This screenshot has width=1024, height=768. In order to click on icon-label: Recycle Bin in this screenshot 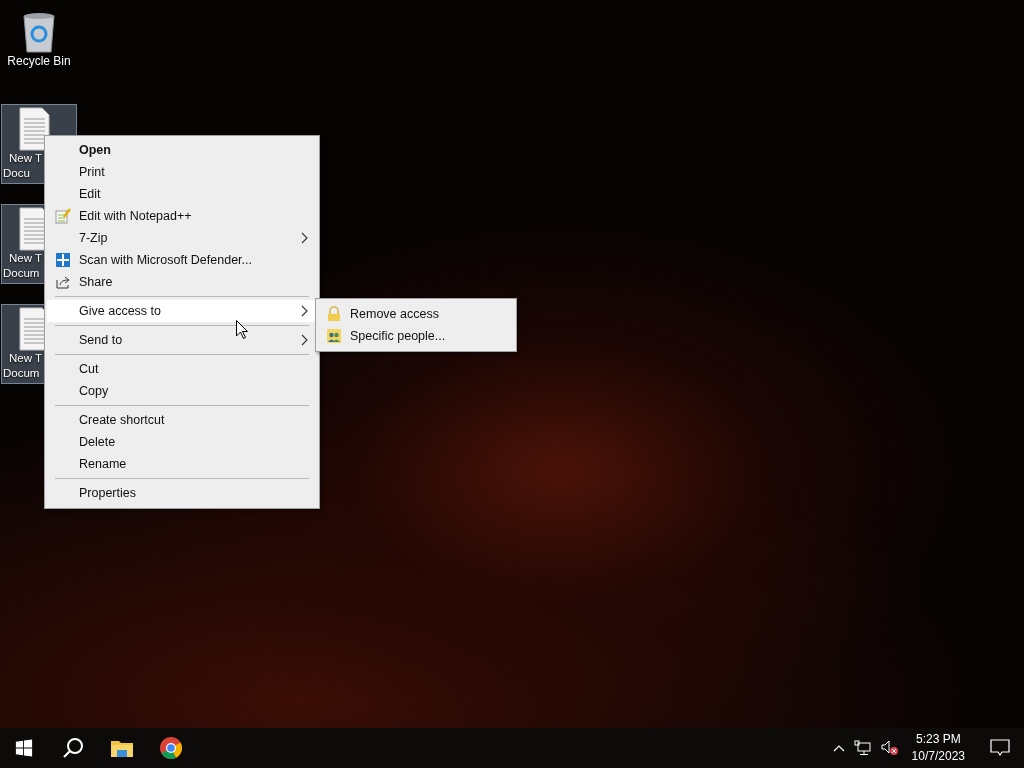, I will do `click(39, 61)`.